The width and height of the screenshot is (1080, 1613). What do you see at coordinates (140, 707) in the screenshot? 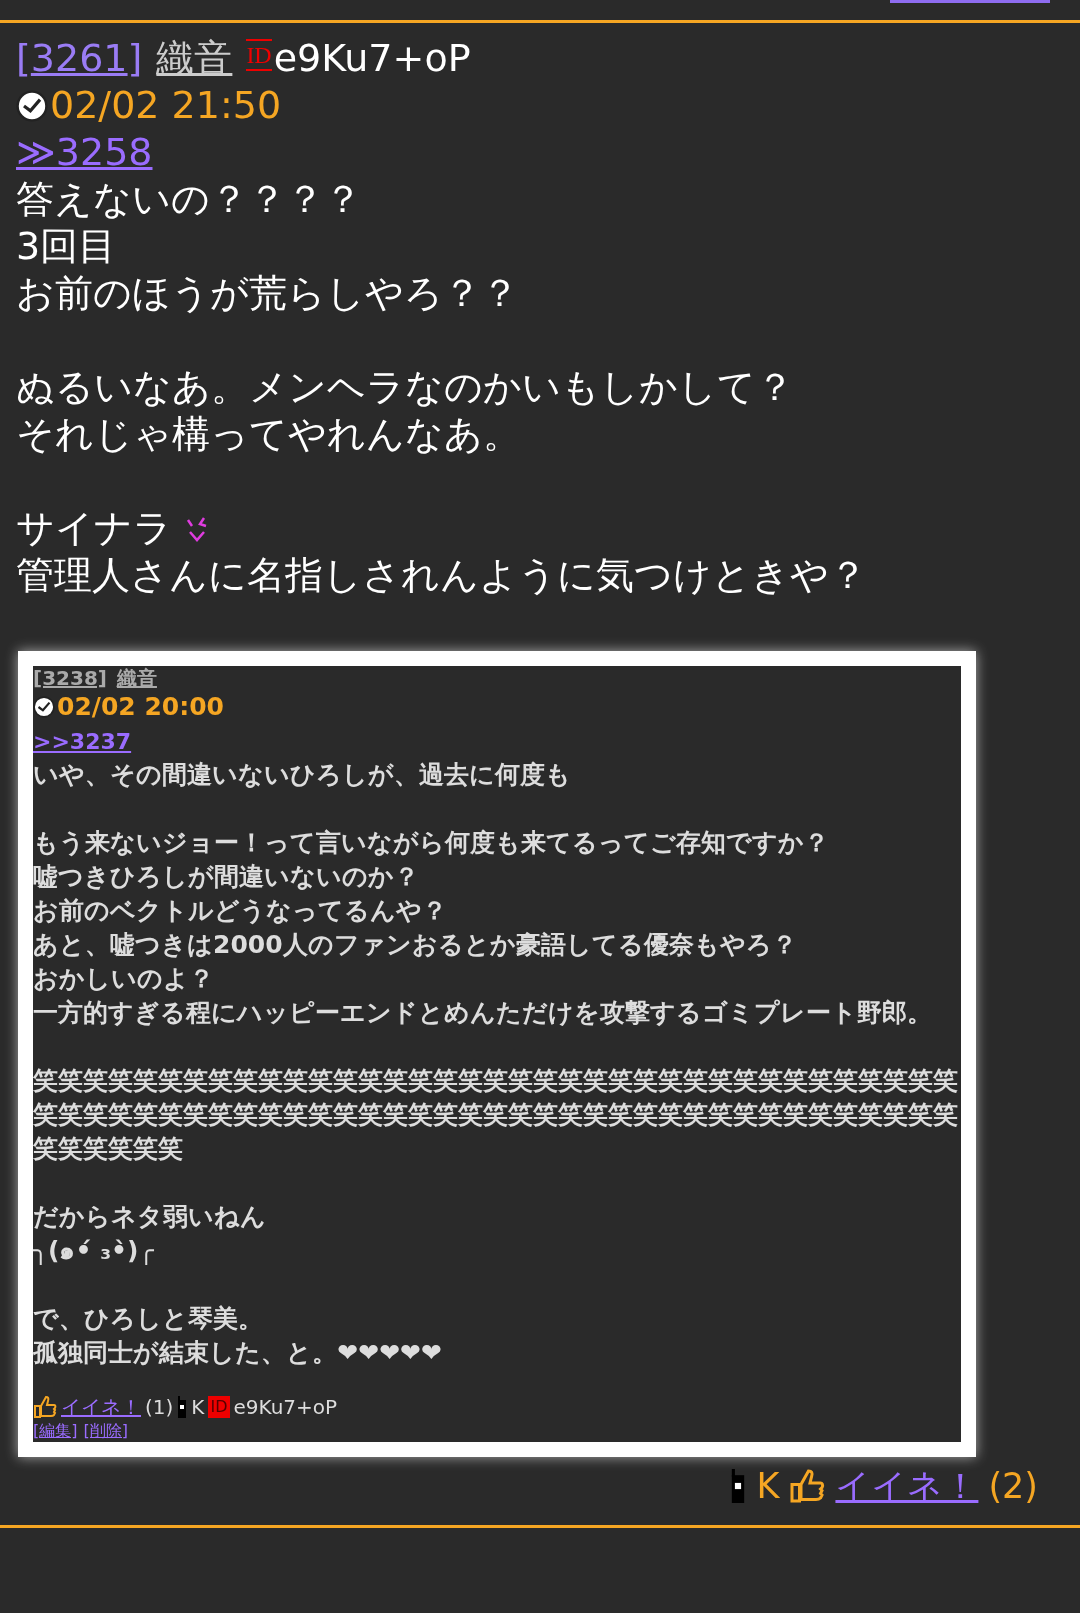
I see `post-date: 02/02 20:00` at bounding box center [140, 707].